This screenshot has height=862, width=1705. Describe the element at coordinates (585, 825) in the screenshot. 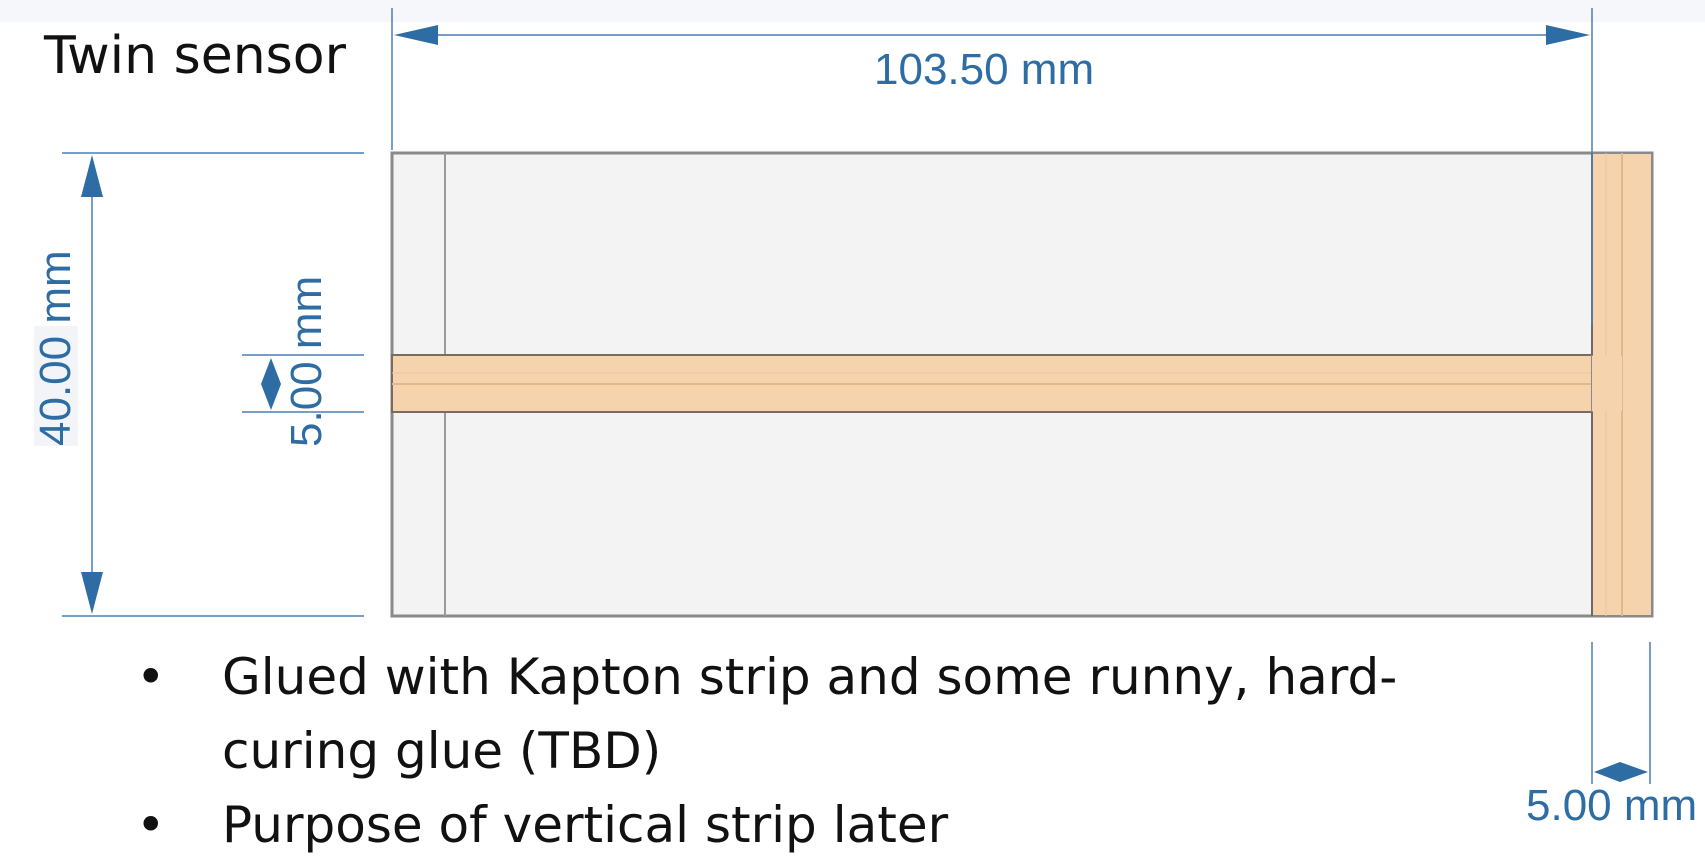

I see `list-item-text: Purpose of vertical strip later` at that location.